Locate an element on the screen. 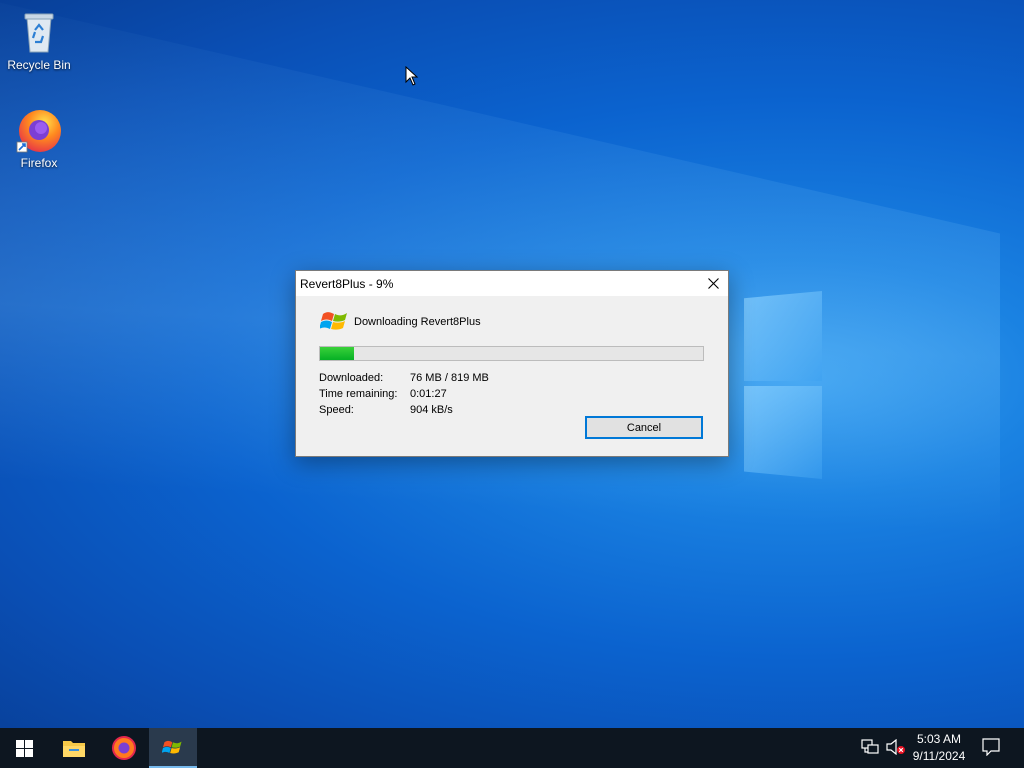 This screenshot has height=768, width=1024. desktop-icon-recycle-bin: Recycle Bin is located at coordinates (39, 40).